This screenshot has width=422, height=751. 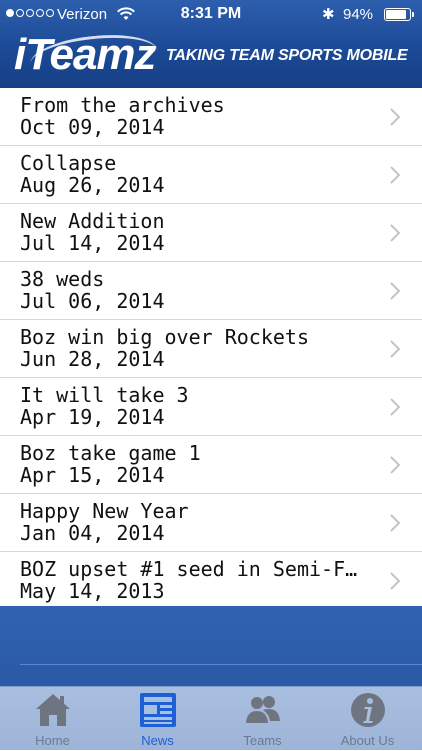 I want to click on news-row: Happy New Year Jan 04, 2014, so click(x=211, y=523).